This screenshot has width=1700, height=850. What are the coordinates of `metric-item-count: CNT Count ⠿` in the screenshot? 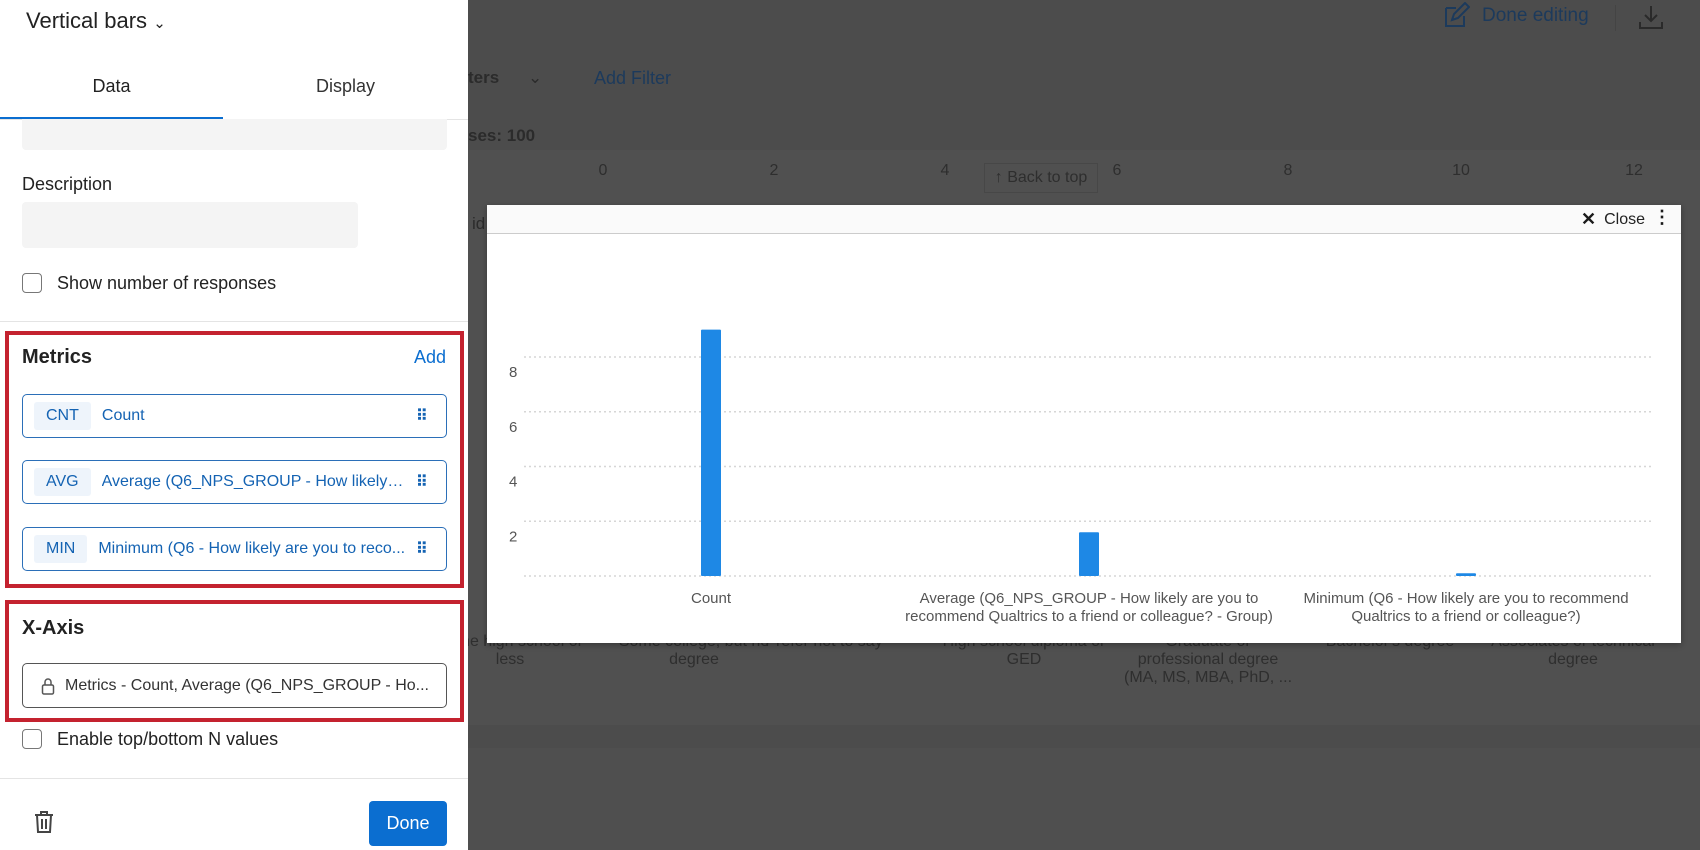 It's located at (234, 416).